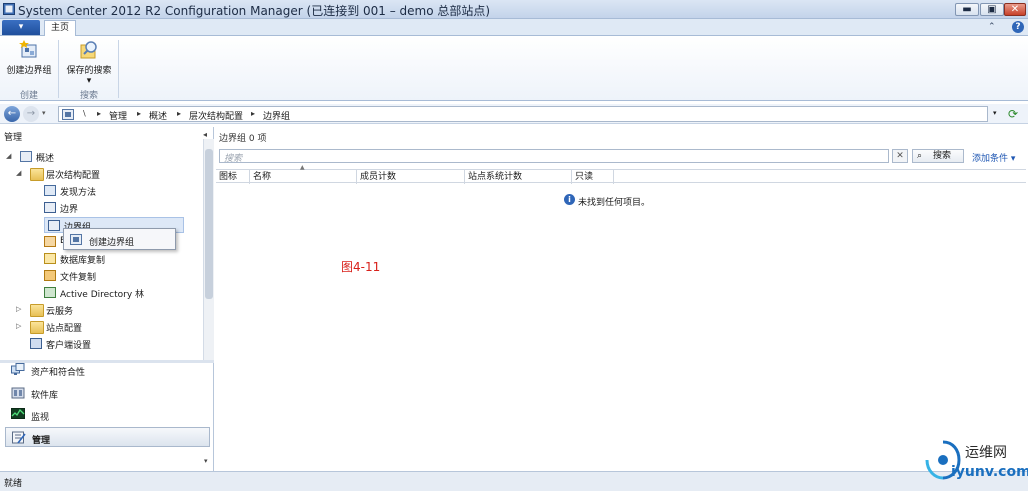 Image resolution: width=1028 pixels, height=491 pixels. I want to click on client-settings-icon, so click(36, 343).